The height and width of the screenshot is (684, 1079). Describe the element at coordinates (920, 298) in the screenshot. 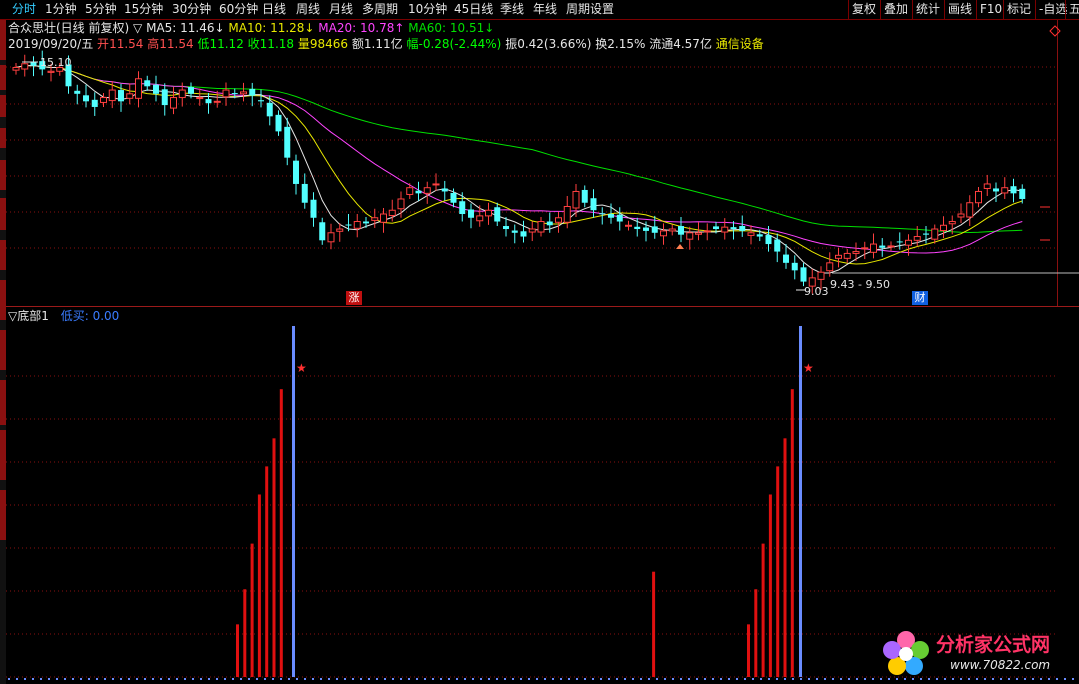

I see `badge-cai: 财` at that location.